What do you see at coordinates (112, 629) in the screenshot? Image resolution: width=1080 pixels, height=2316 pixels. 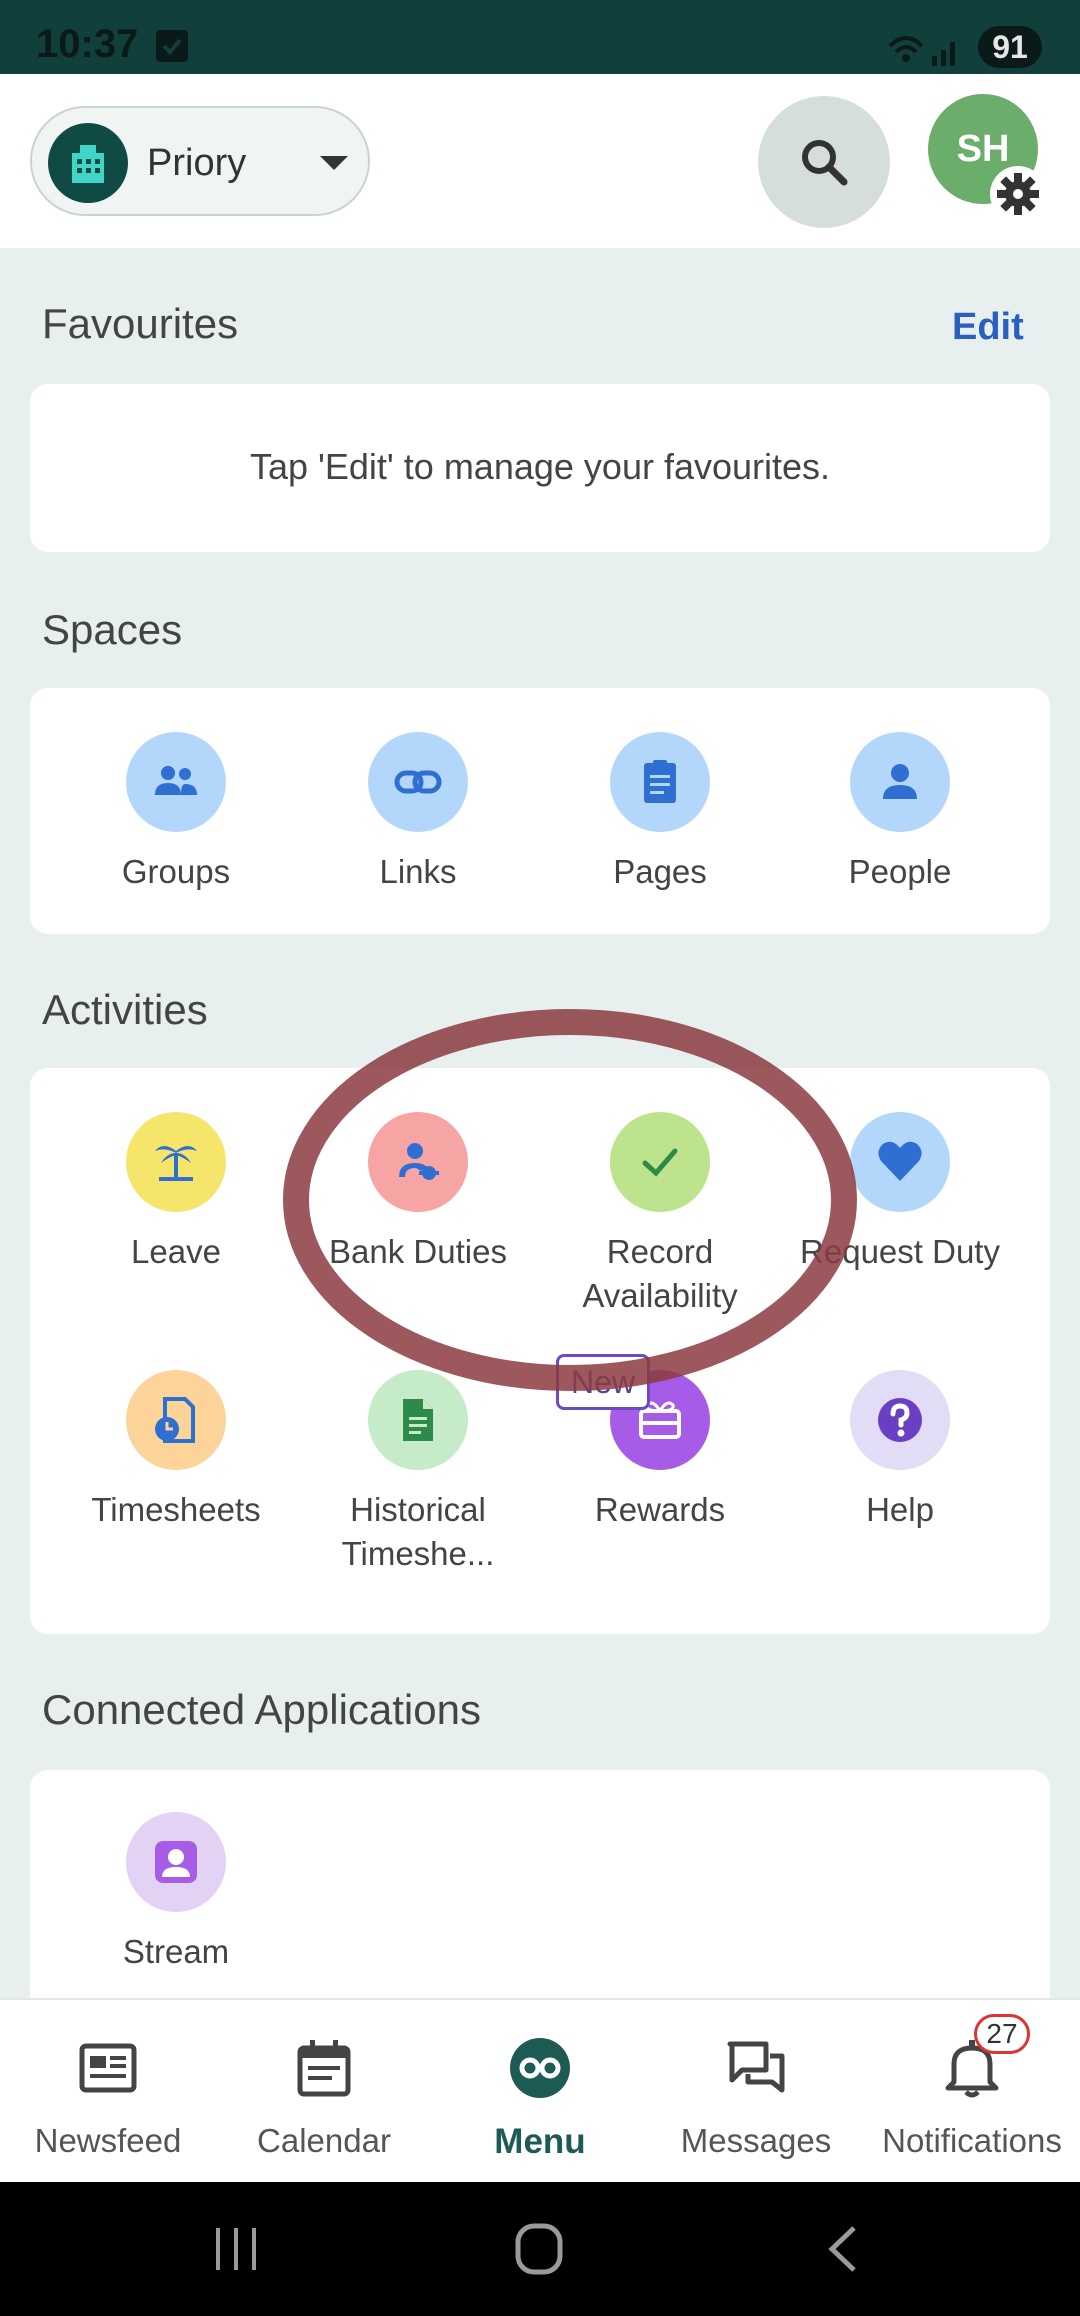 I see `spaces-title: Spaces` at bounding box center [112, 629].